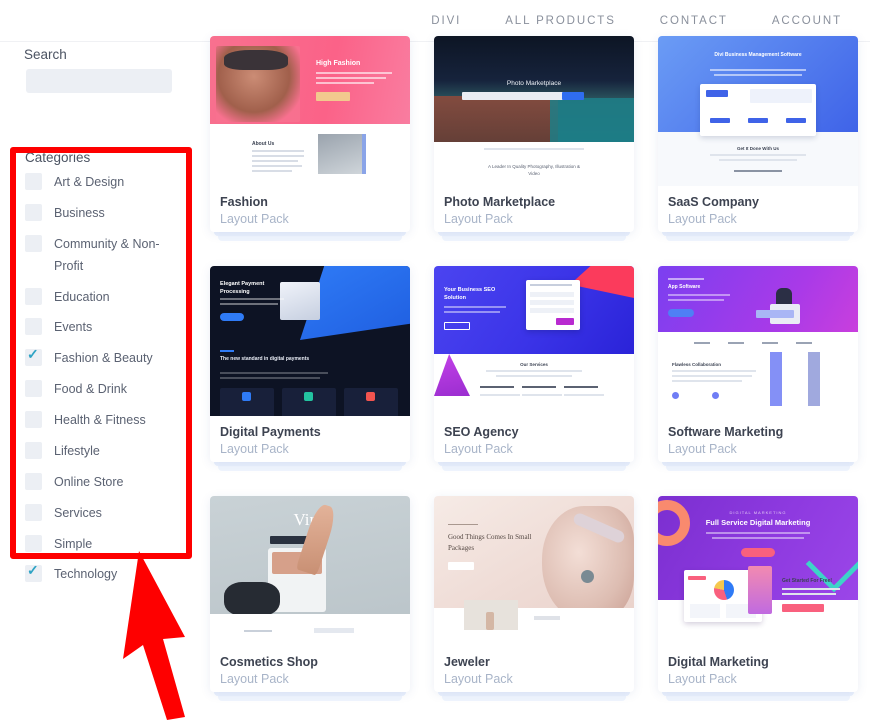 The width and height of the screenshot is (870, 724). What do you see at coordinates (79, 212) in the screenshot?
I see `category-label: Business` at bounding box center [79, 212].